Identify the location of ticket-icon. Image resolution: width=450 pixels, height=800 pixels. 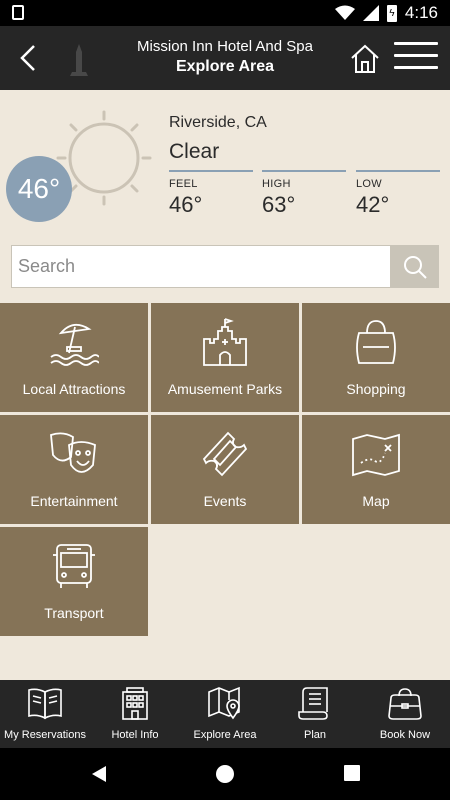
(225, 454).